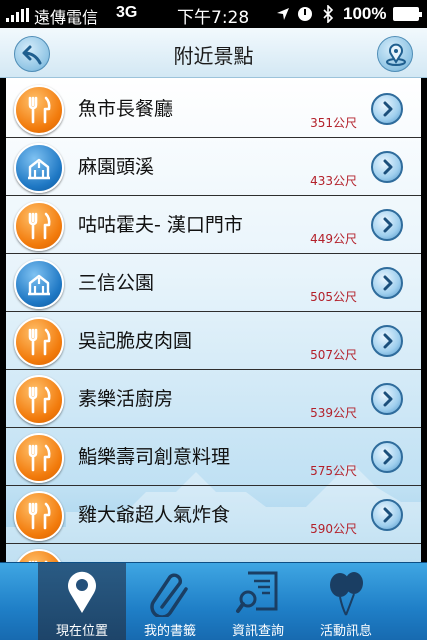  Describe the element at coordinates (305, 14) in the screenshot. I see `alarm-clock-icon` at that location.